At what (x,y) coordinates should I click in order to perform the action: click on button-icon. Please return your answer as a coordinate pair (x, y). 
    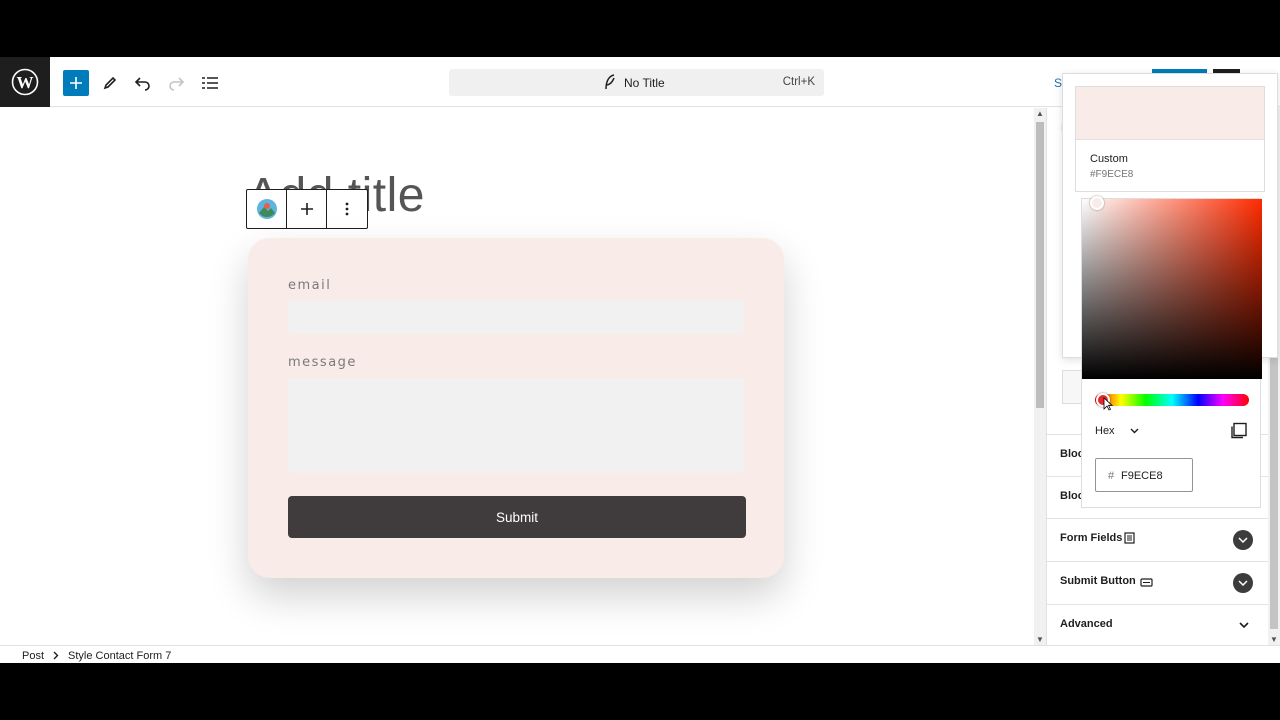
    Looking at the image, I should click on (1146, 582).